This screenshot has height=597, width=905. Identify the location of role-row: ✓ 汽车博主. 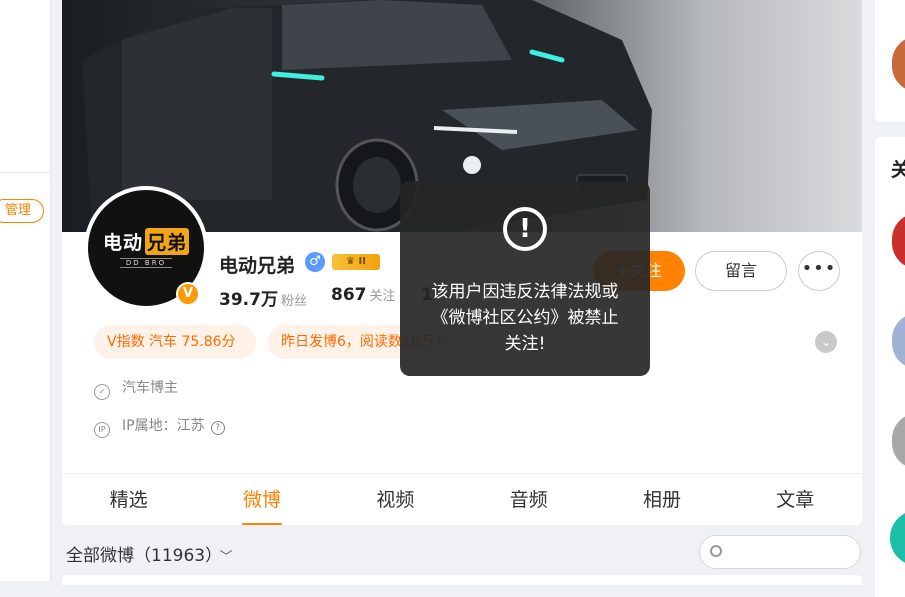
(136, 388).